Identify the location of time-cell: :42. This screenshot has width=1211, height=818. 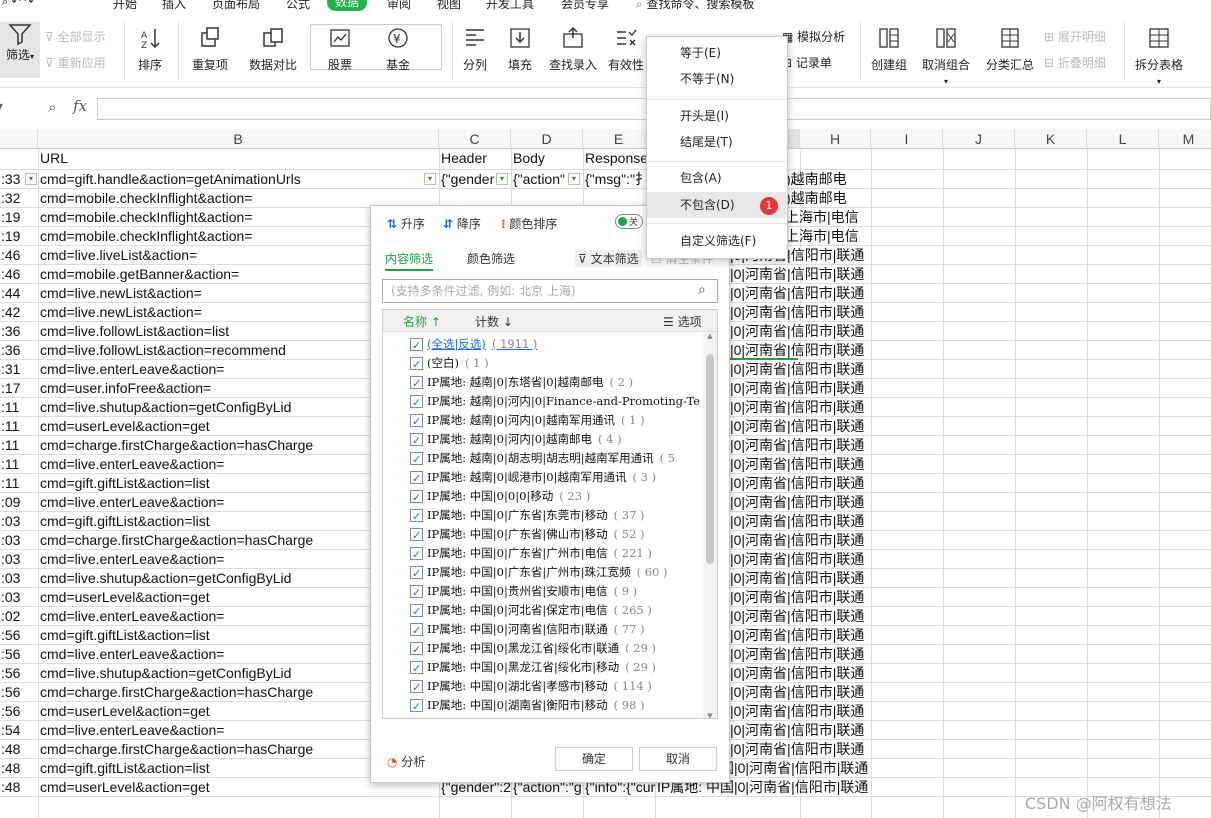
(20, 312).